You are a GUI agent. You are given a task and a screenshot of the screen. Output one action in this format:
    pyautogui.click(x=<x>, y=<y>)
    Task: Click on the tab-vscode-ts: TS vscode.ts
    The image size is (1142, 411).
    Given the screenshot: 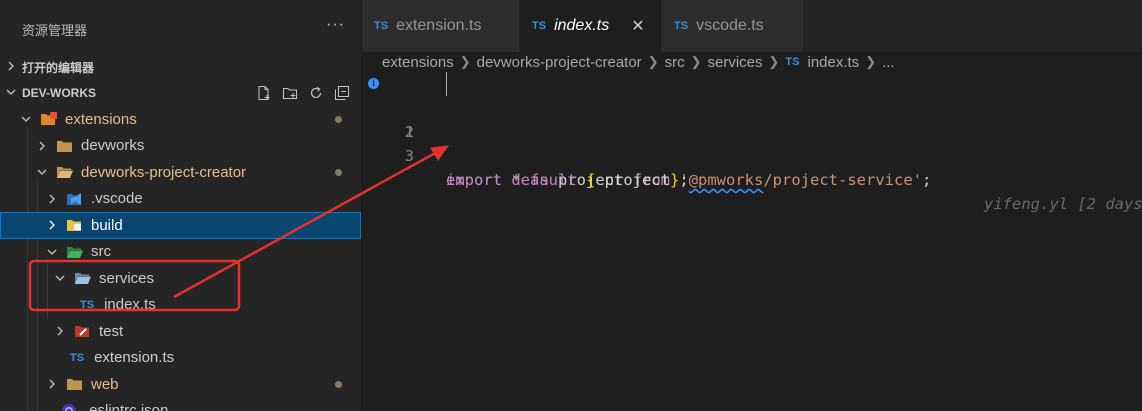 What is the action you would take?
    pyautogui.click(x=733, y=26)
    